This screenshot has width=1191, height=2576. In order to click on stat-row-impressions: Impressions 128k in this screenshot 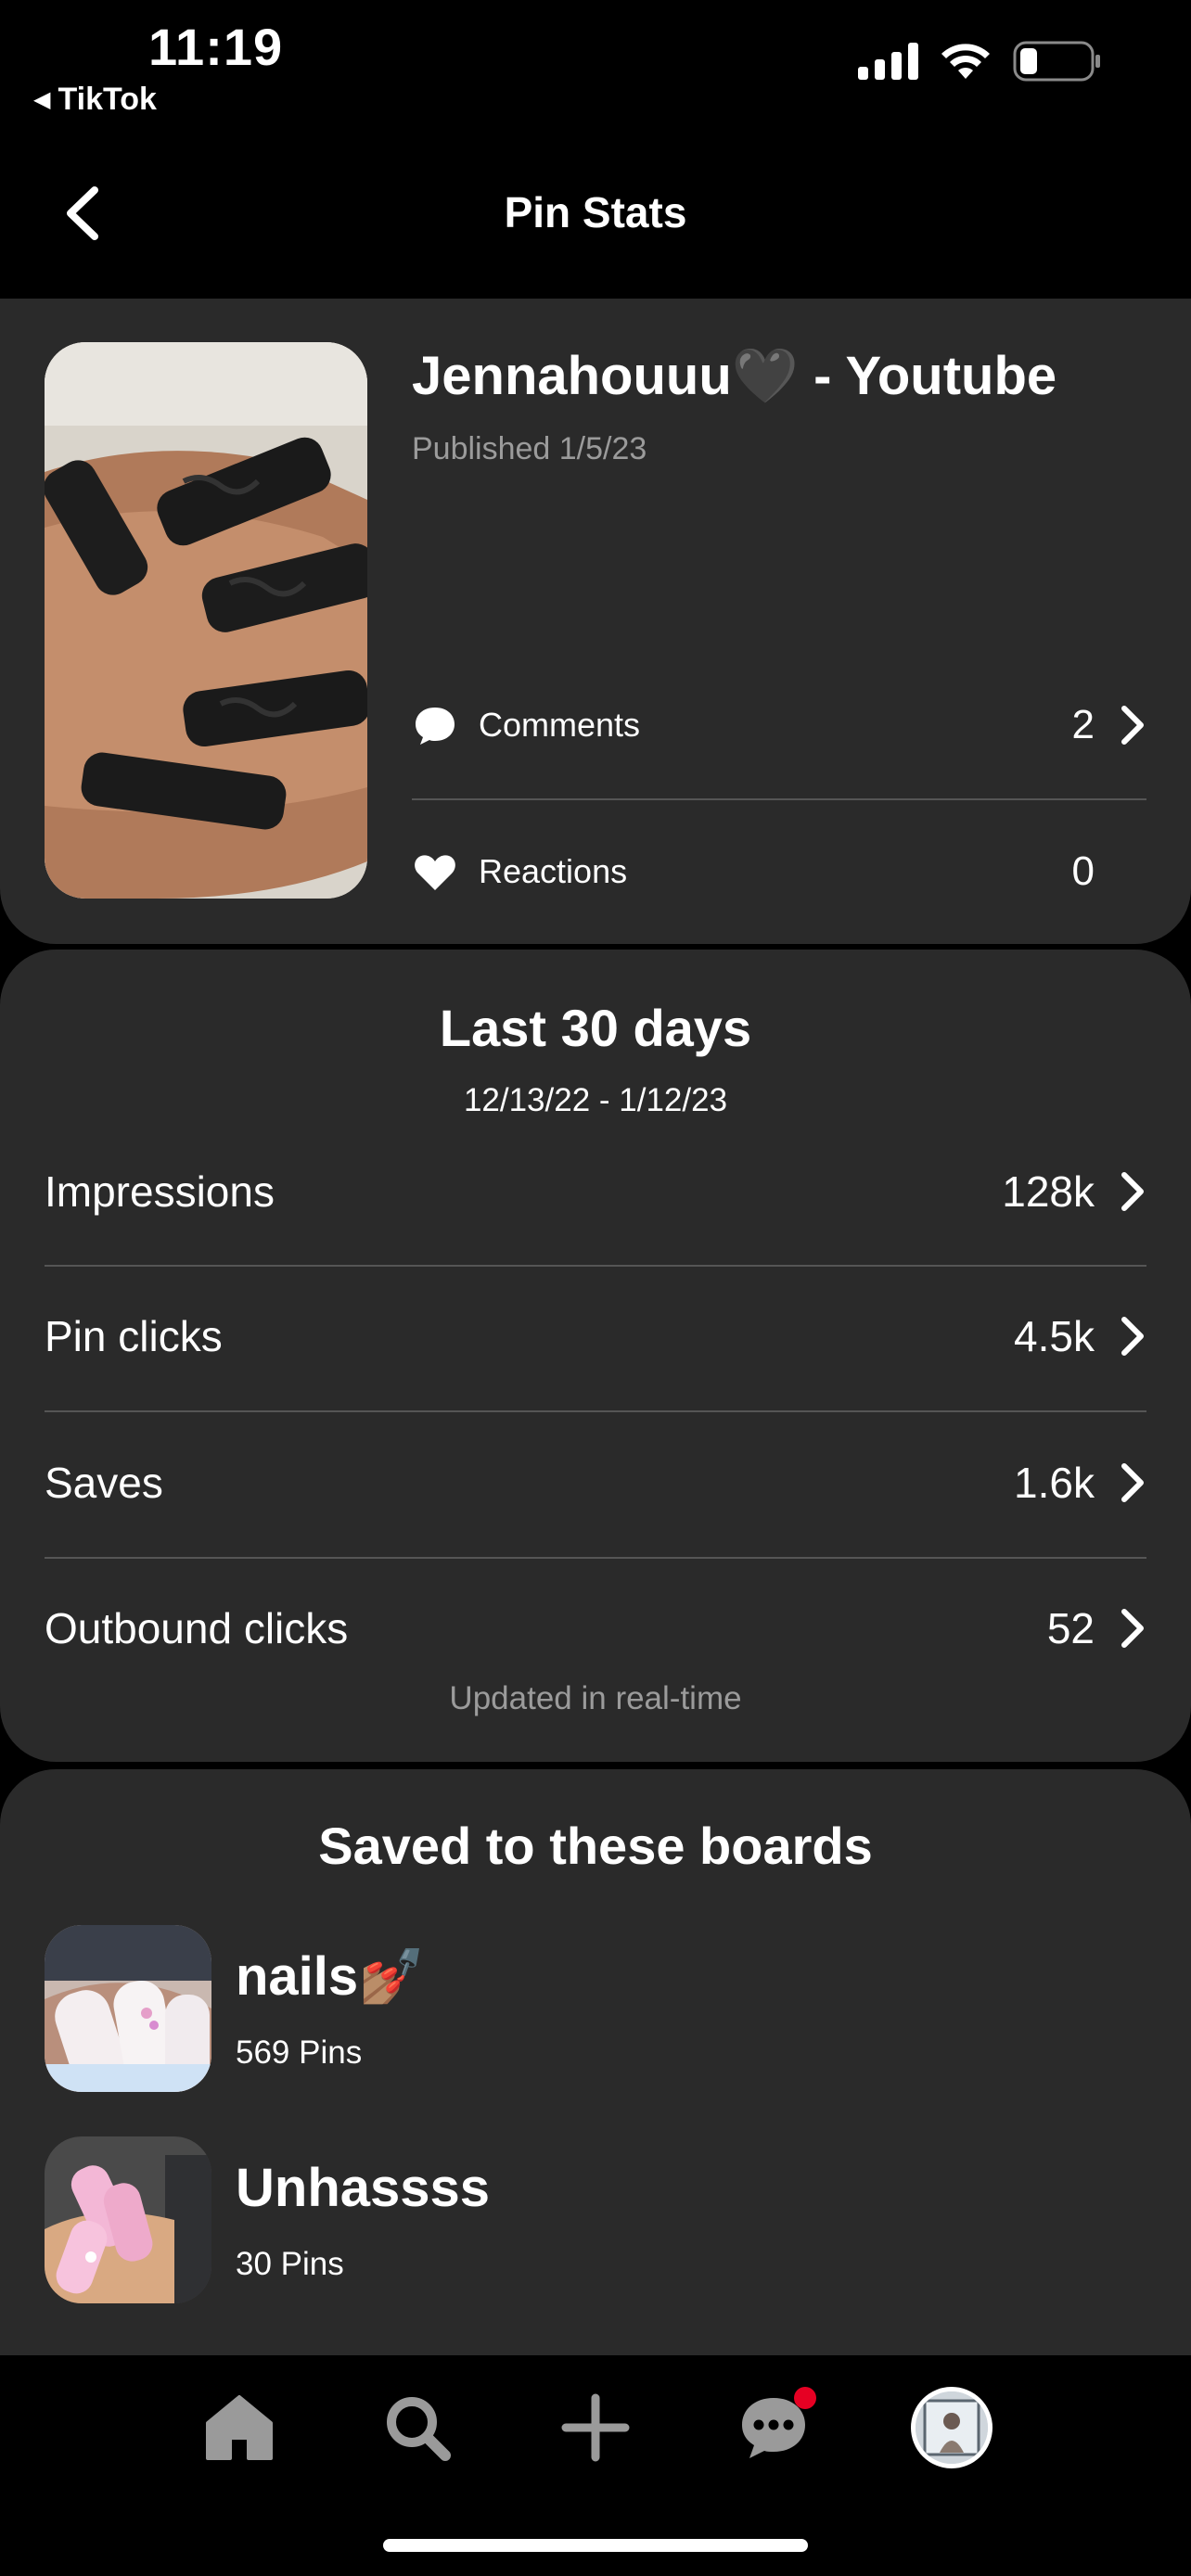, I will do `click(595, 1191)`.